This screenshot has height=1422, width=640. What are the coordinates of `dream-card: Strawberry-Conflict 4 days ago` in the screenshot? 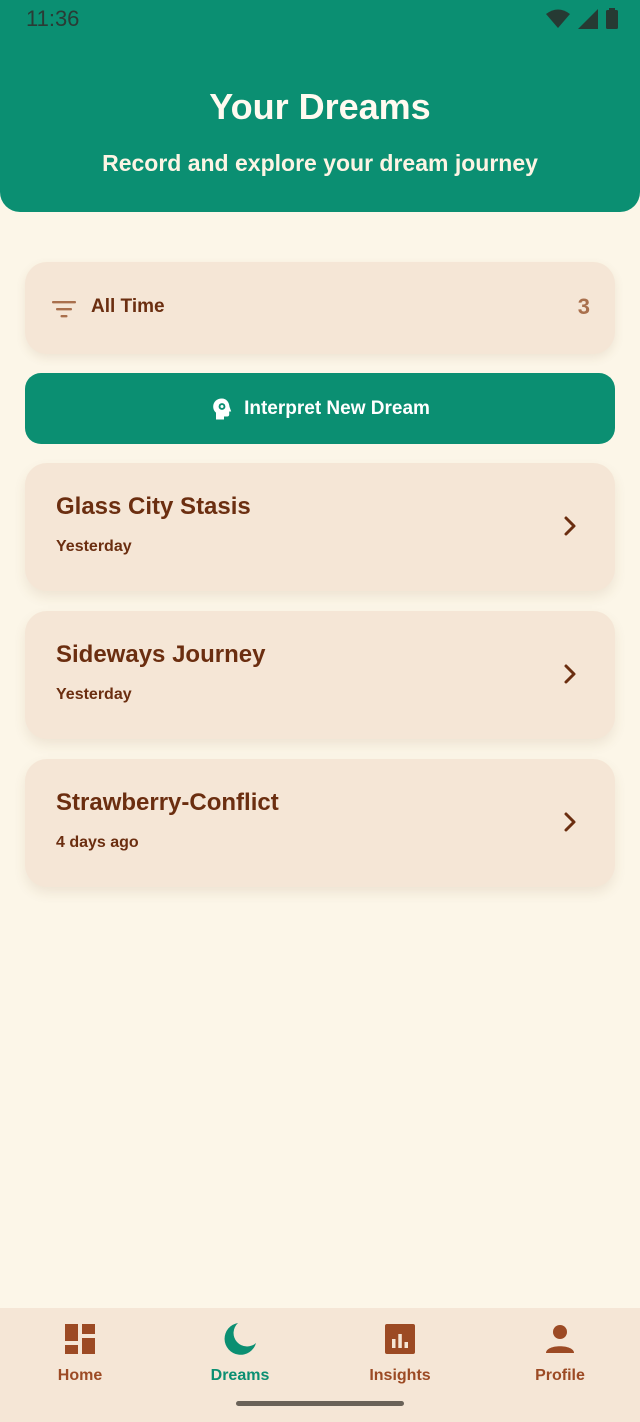 It's located at (320, 823).